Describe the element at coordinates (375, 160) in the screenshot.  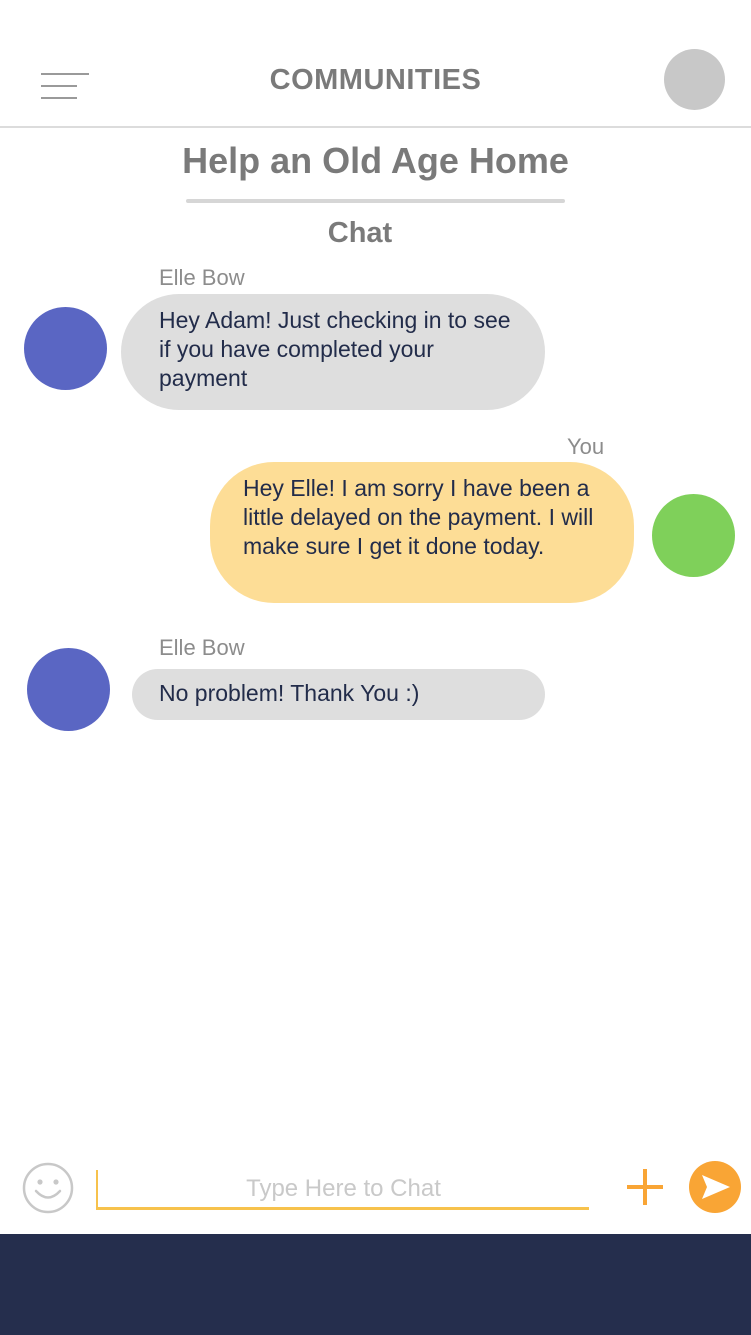
I see `community-title: Help an Old Age Home` at that location.